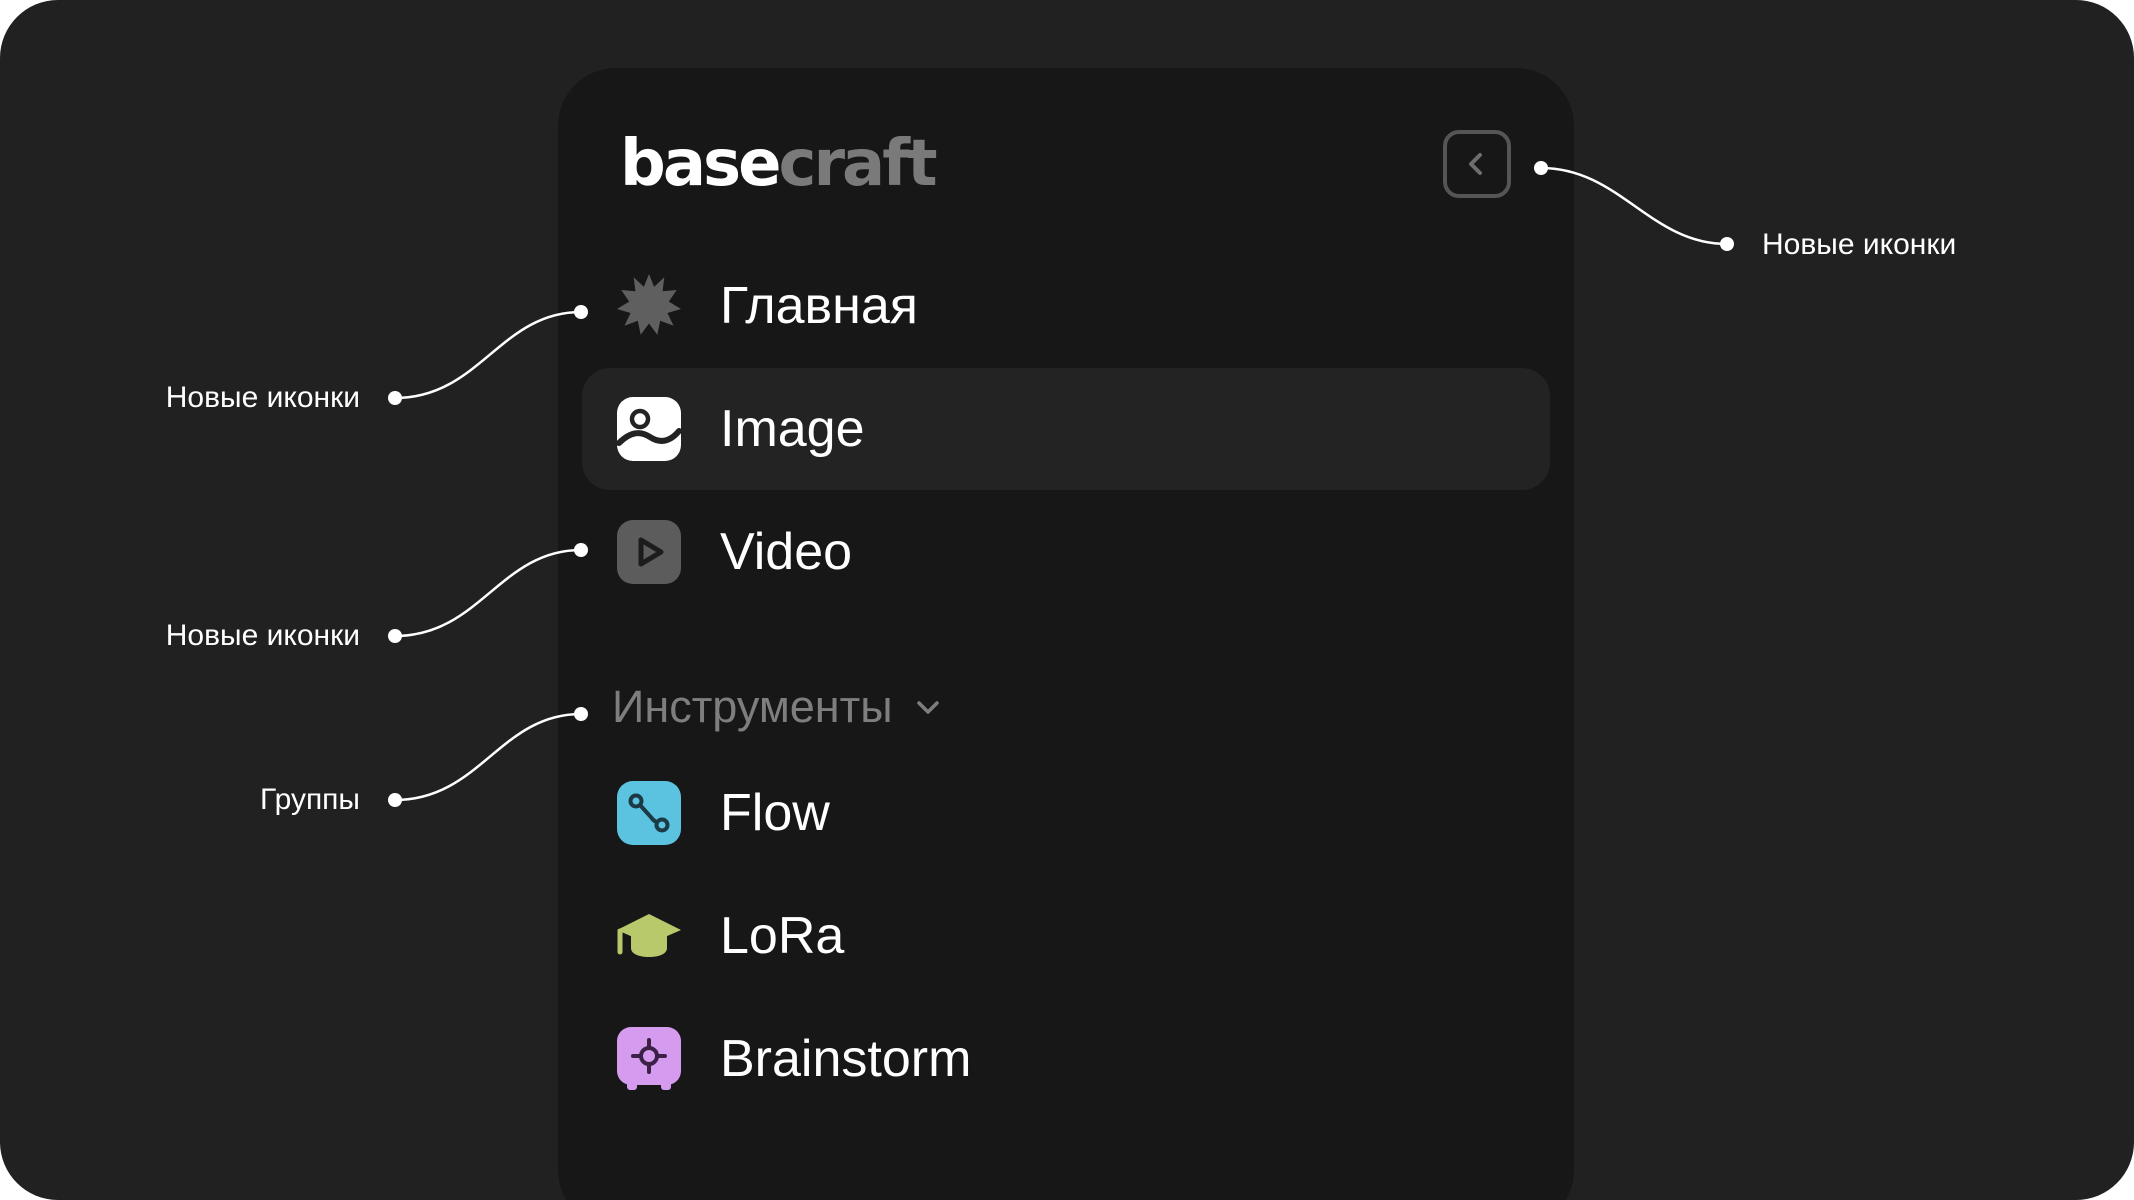 The width and height of the screenshot is (2134, 1200). I want to click on annotation-left-2: Новые иконки, so click(262, 635).